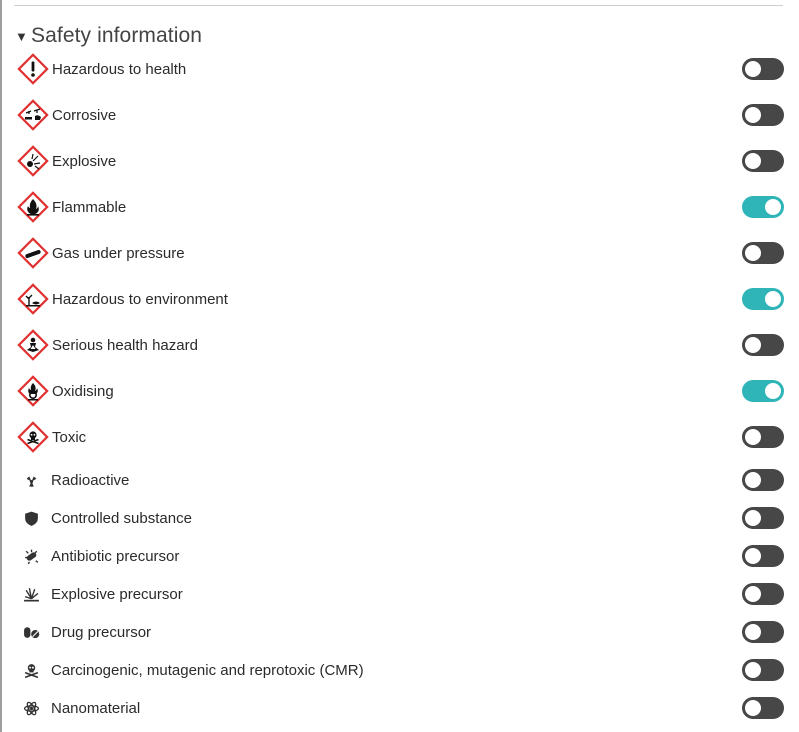 The image size is (799, 732). What do you see at coordinates (763, 345) in the screenshot?
I see `serious-health-hazard-toggle` at bounding box center [763, 345].